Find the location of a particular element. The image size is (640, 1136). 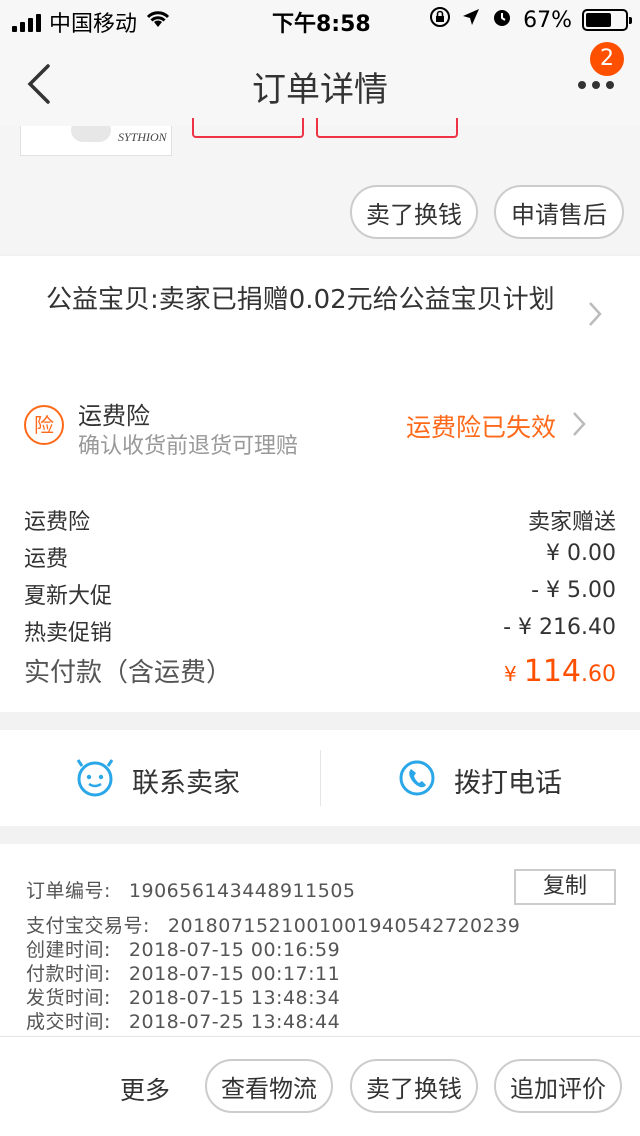

page-title: 订单详情 is located at coordinates (320, 90).